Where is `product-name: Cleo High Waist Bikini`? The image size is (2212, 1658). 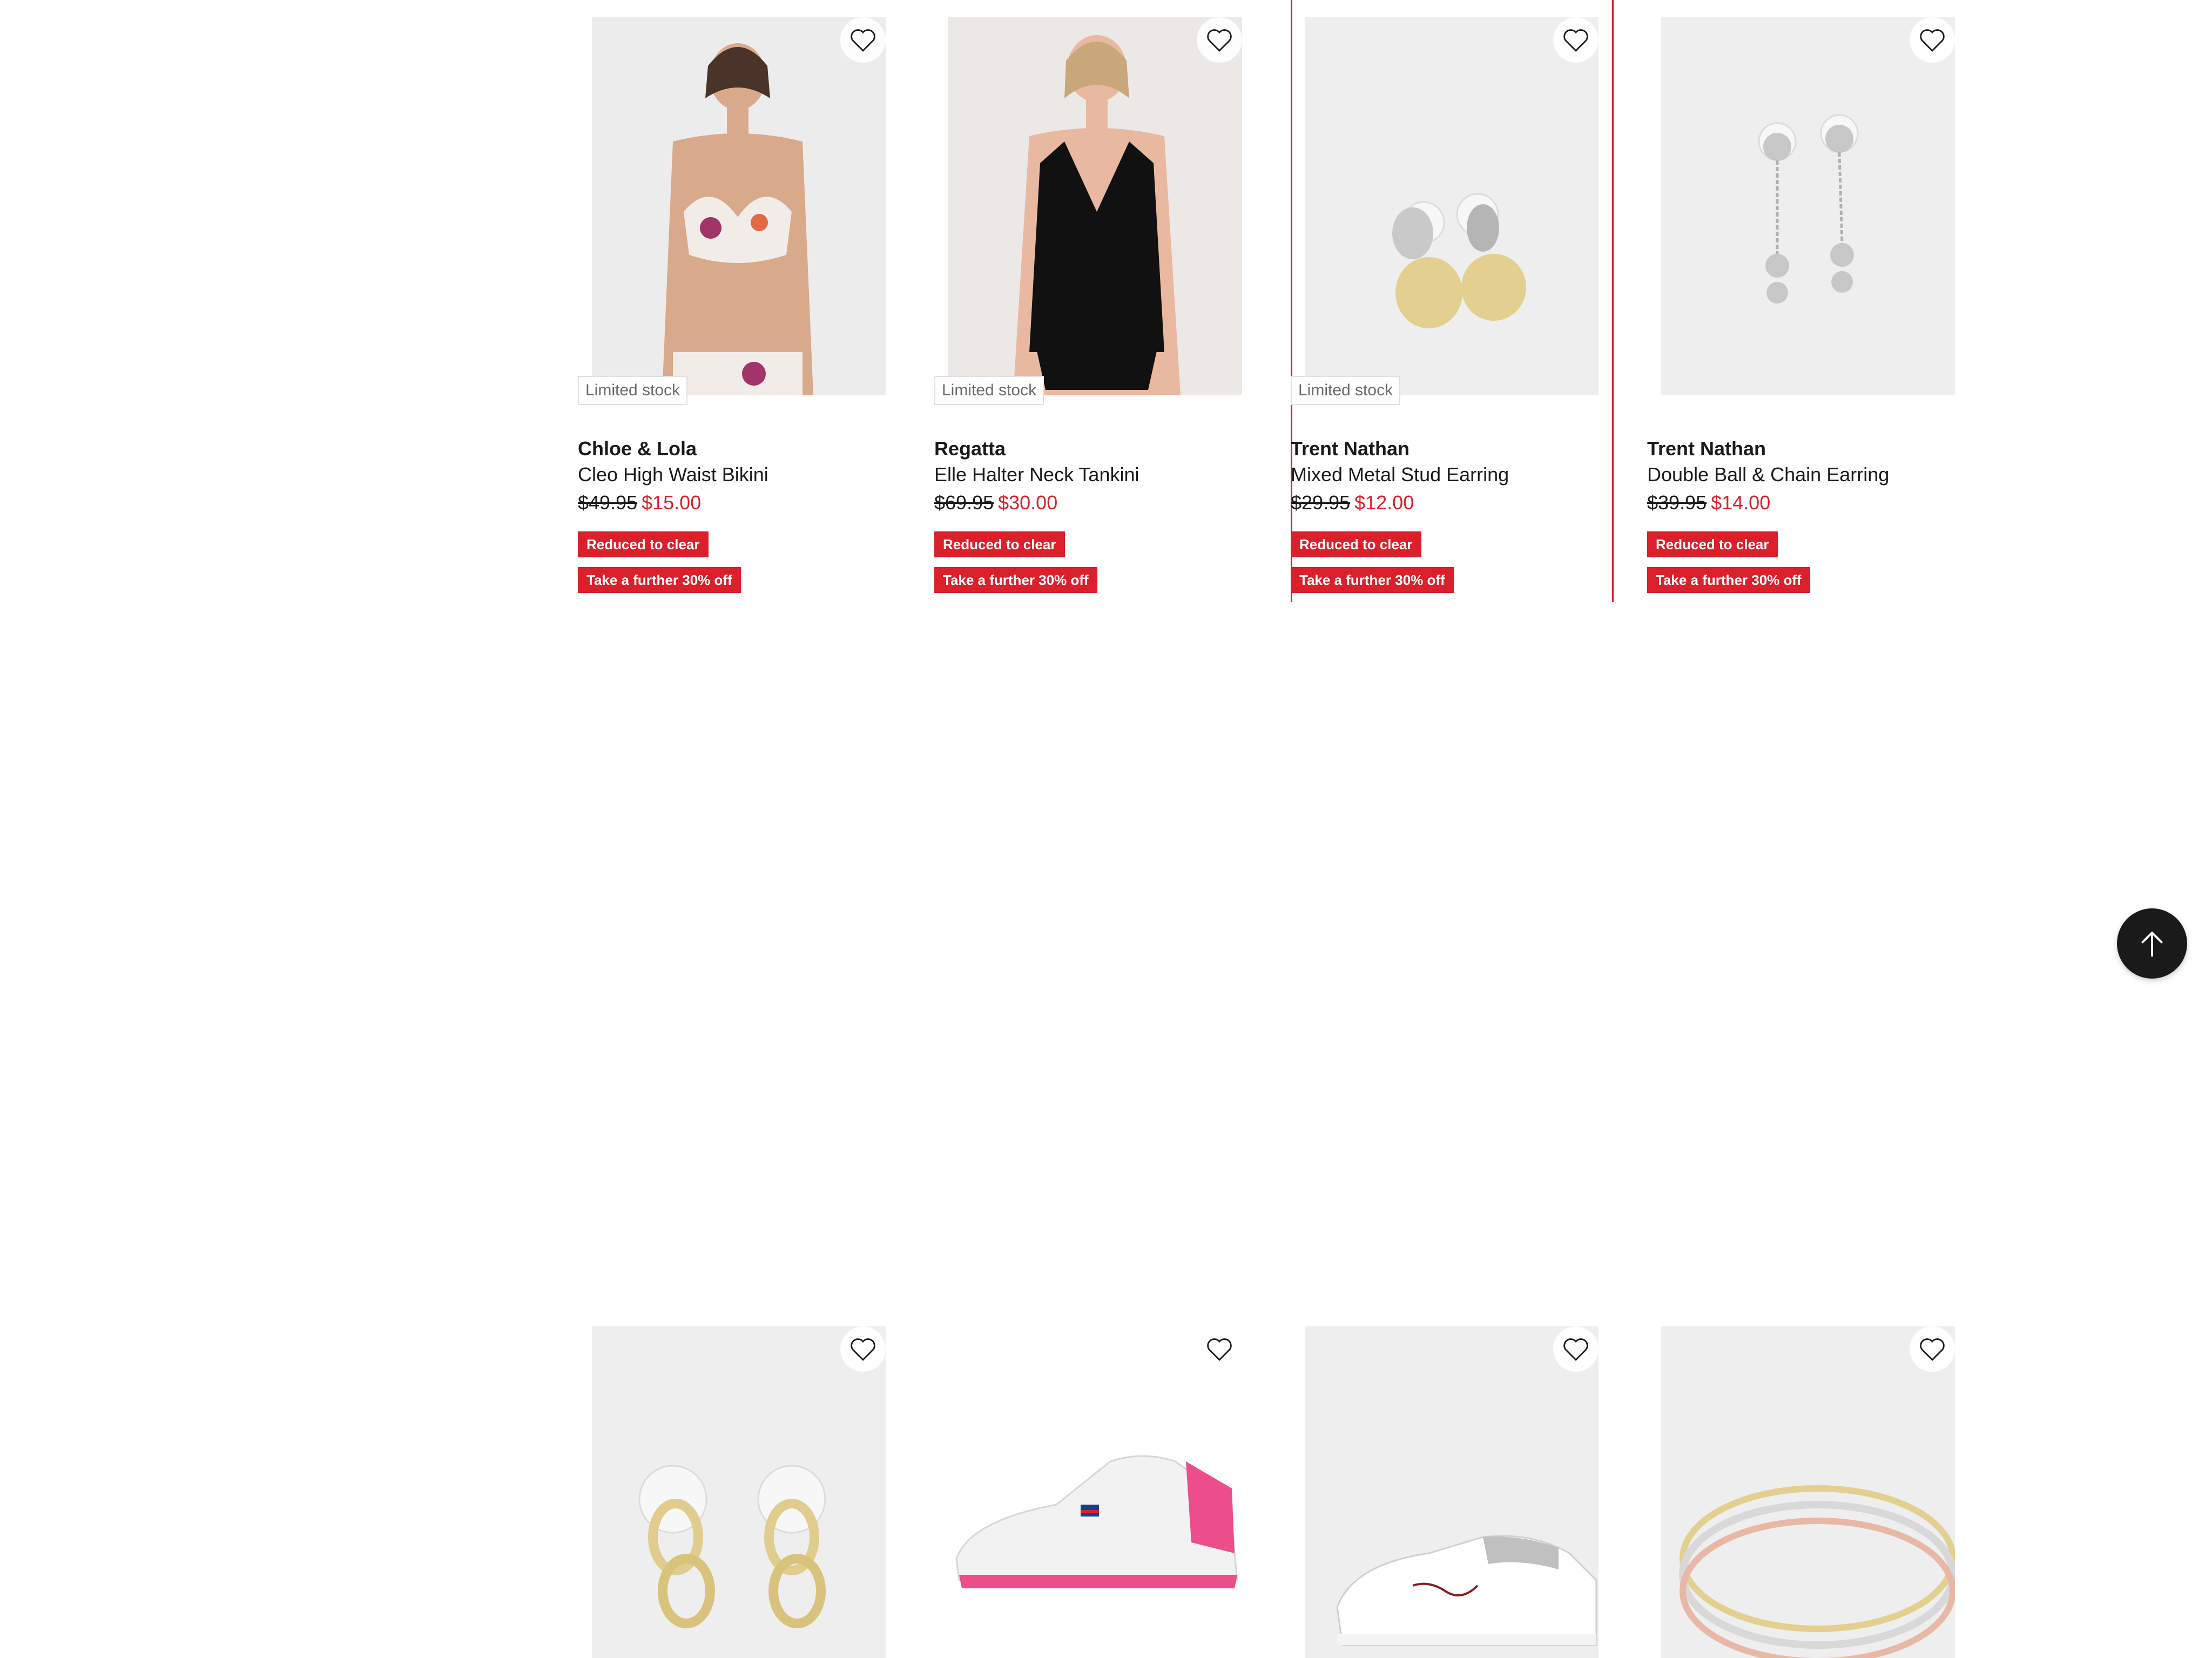 product-name: Cleo High Waist Bikini is located at coordinates (750, 474).